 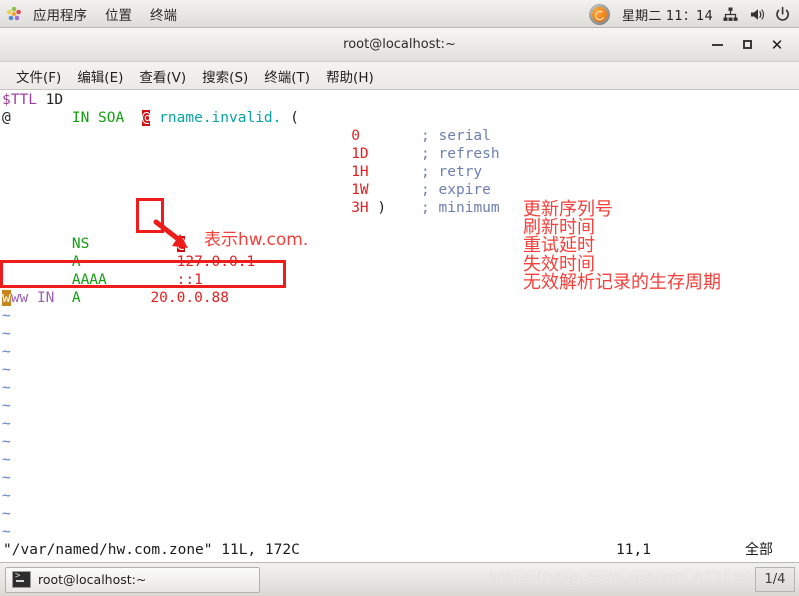 I want to click on vim-token: ; expire, so click(x=429, y=190).